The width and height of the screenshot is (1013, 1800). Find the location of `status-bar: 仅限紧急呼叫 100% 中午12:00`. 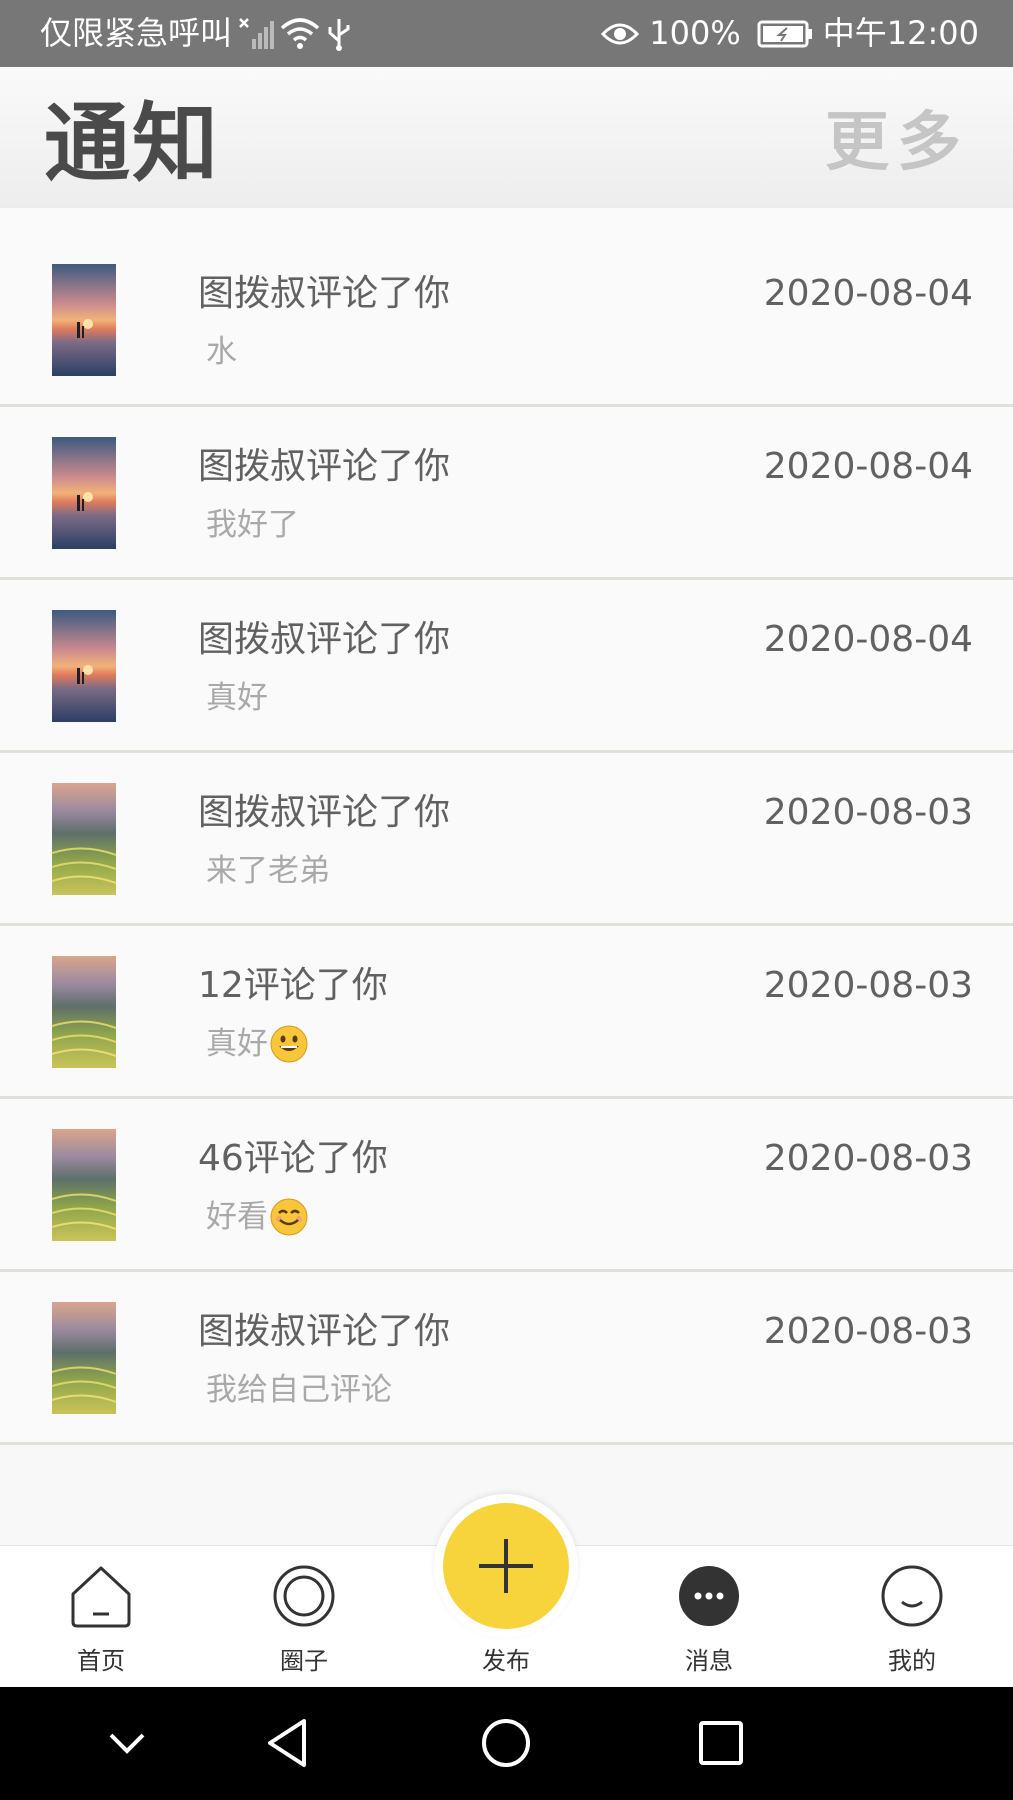

status-bar: 仅限紧急呼叫 100% 中午12:00 is located at coordinates (506, 33).